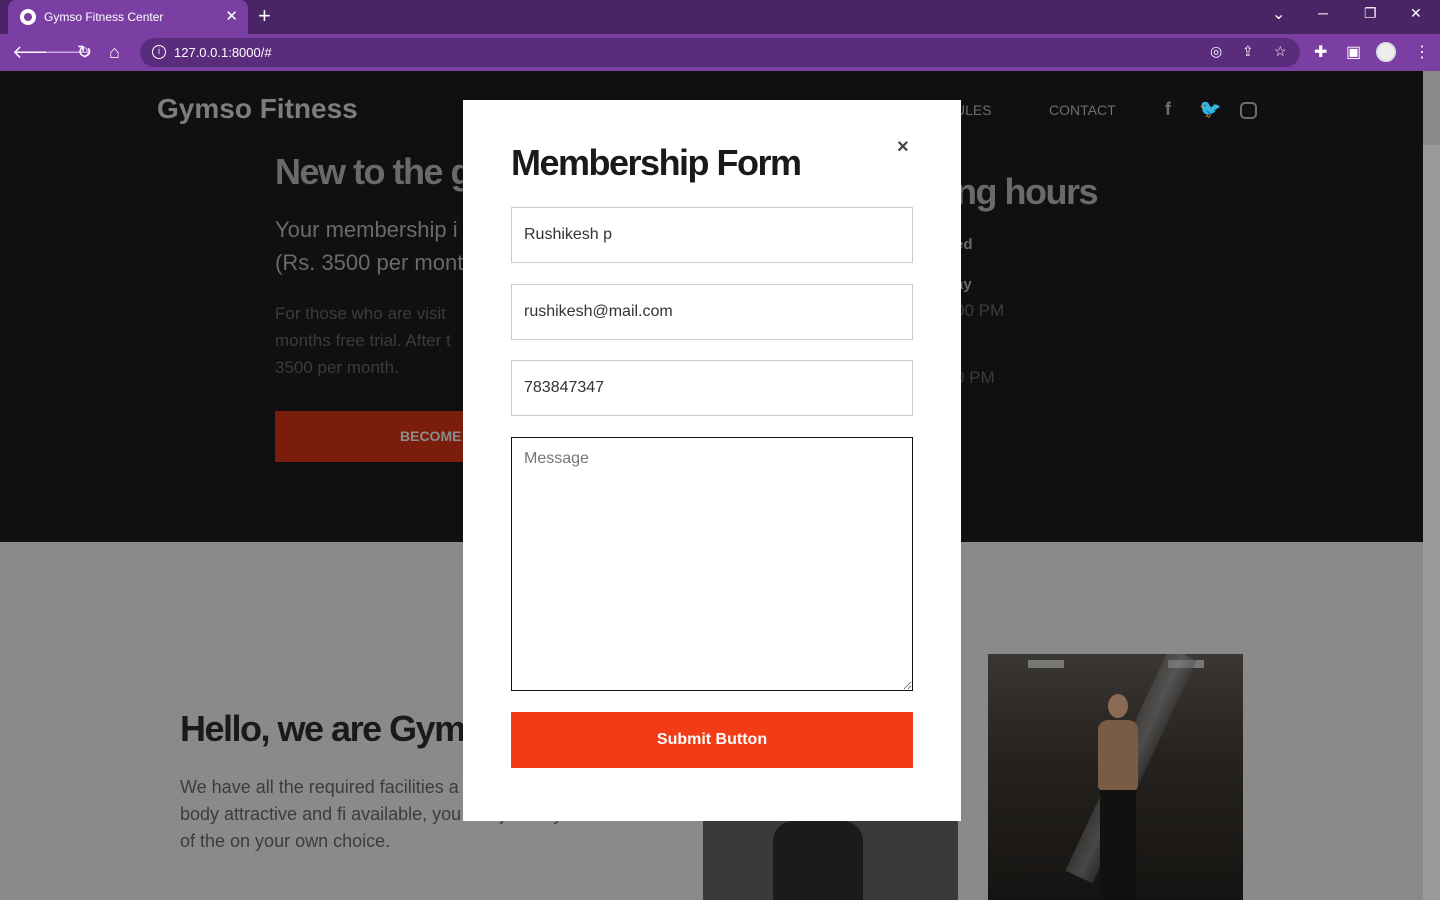 The height and width of the screenshot is (900, 1440). Describe the element at coordinates (1118, 755) in the screenshot. I see `athlete-torso` at that location.